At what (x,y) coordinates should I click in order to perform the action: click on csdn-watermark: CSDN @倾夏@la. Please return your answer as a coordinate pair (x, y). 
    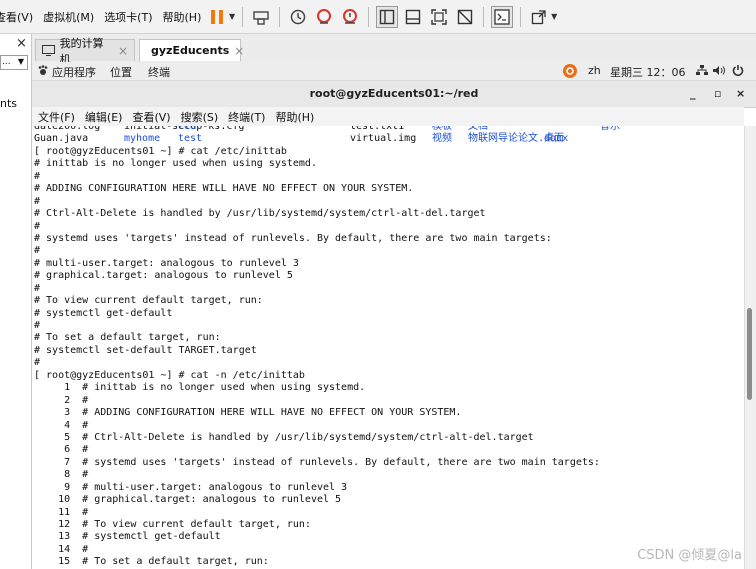
    Looking at the image, I should click on (689, 555).